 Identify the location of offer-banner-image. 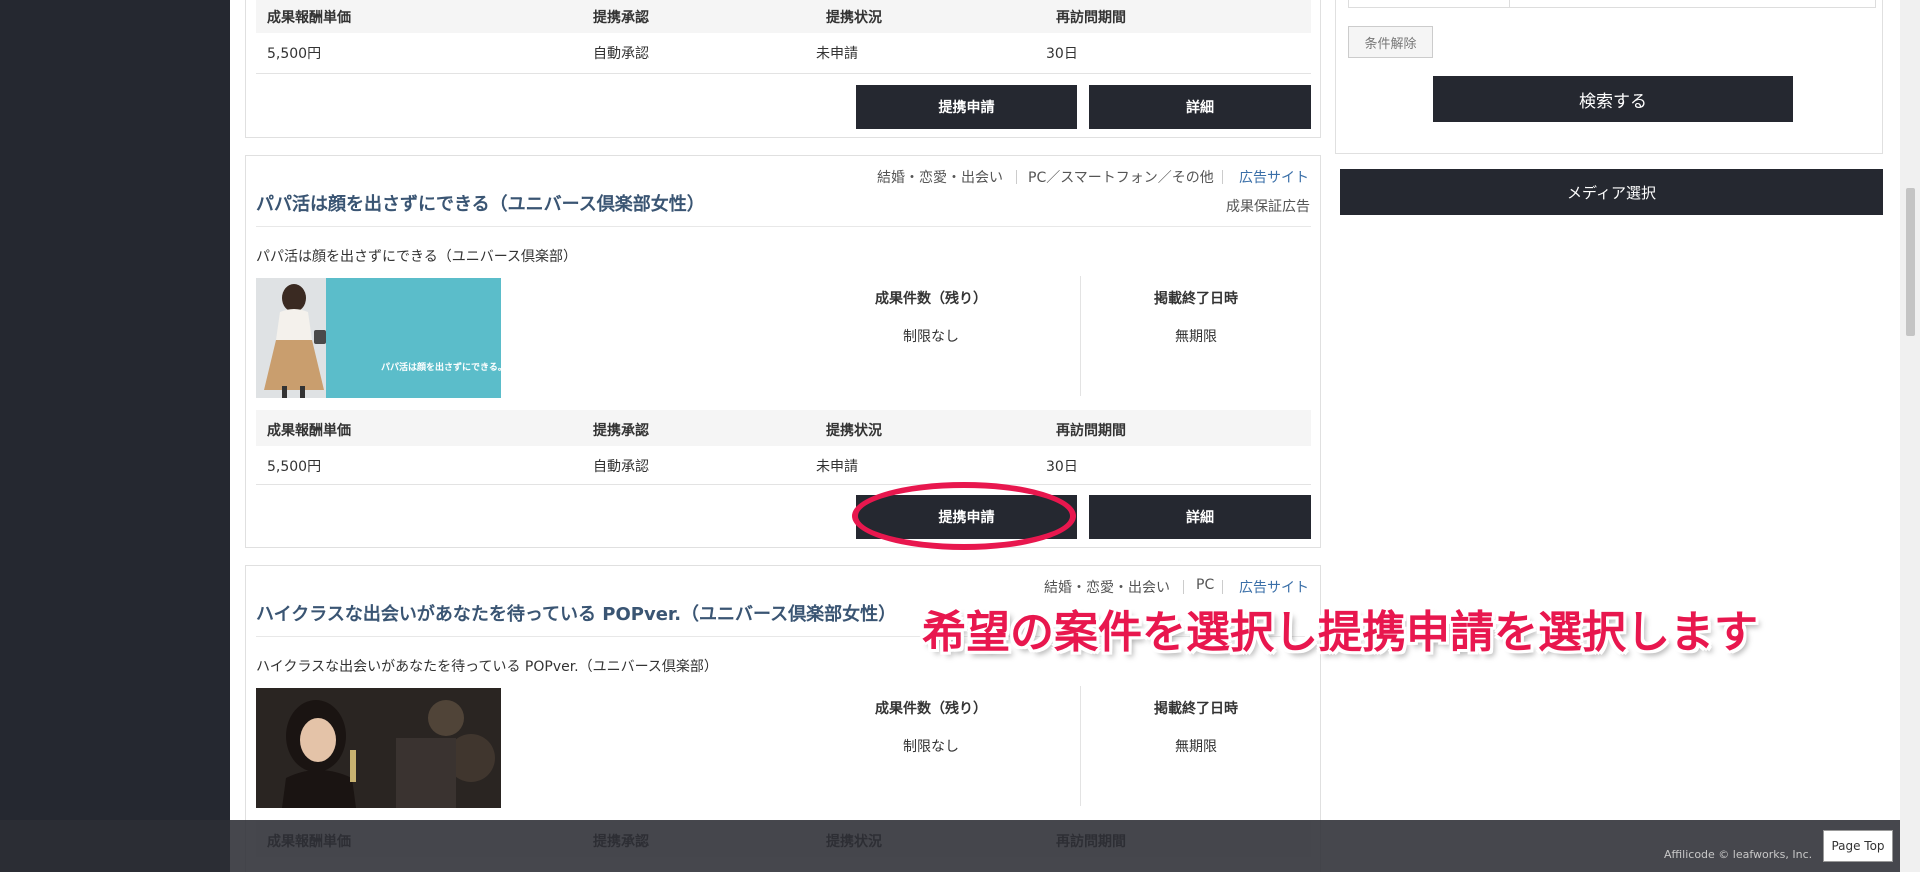
(378, 748).